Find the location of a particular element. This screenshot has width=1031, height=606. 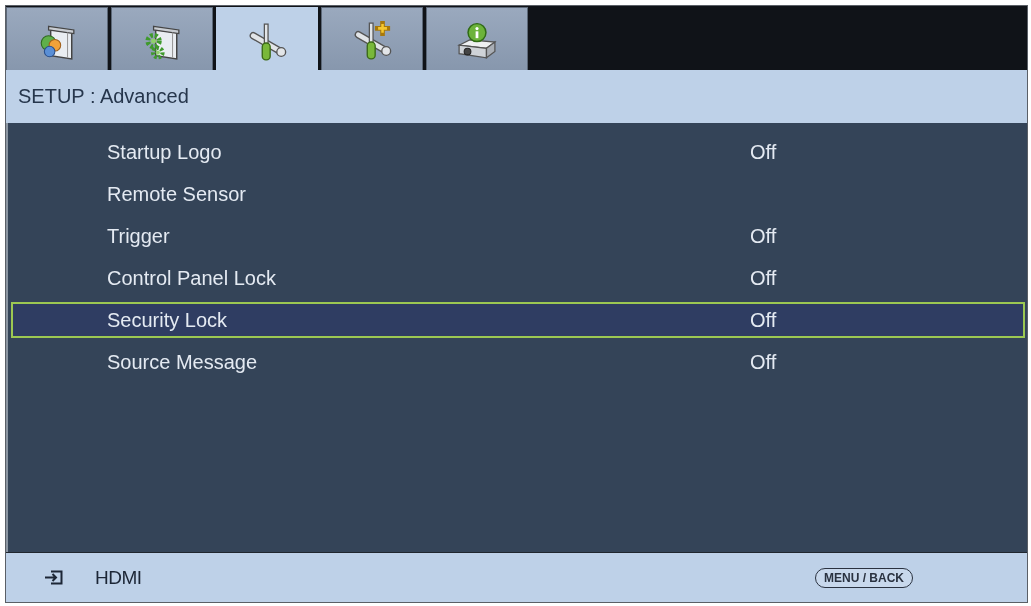

menu-item: Security Lock Off is located at coordinates (518, 320).